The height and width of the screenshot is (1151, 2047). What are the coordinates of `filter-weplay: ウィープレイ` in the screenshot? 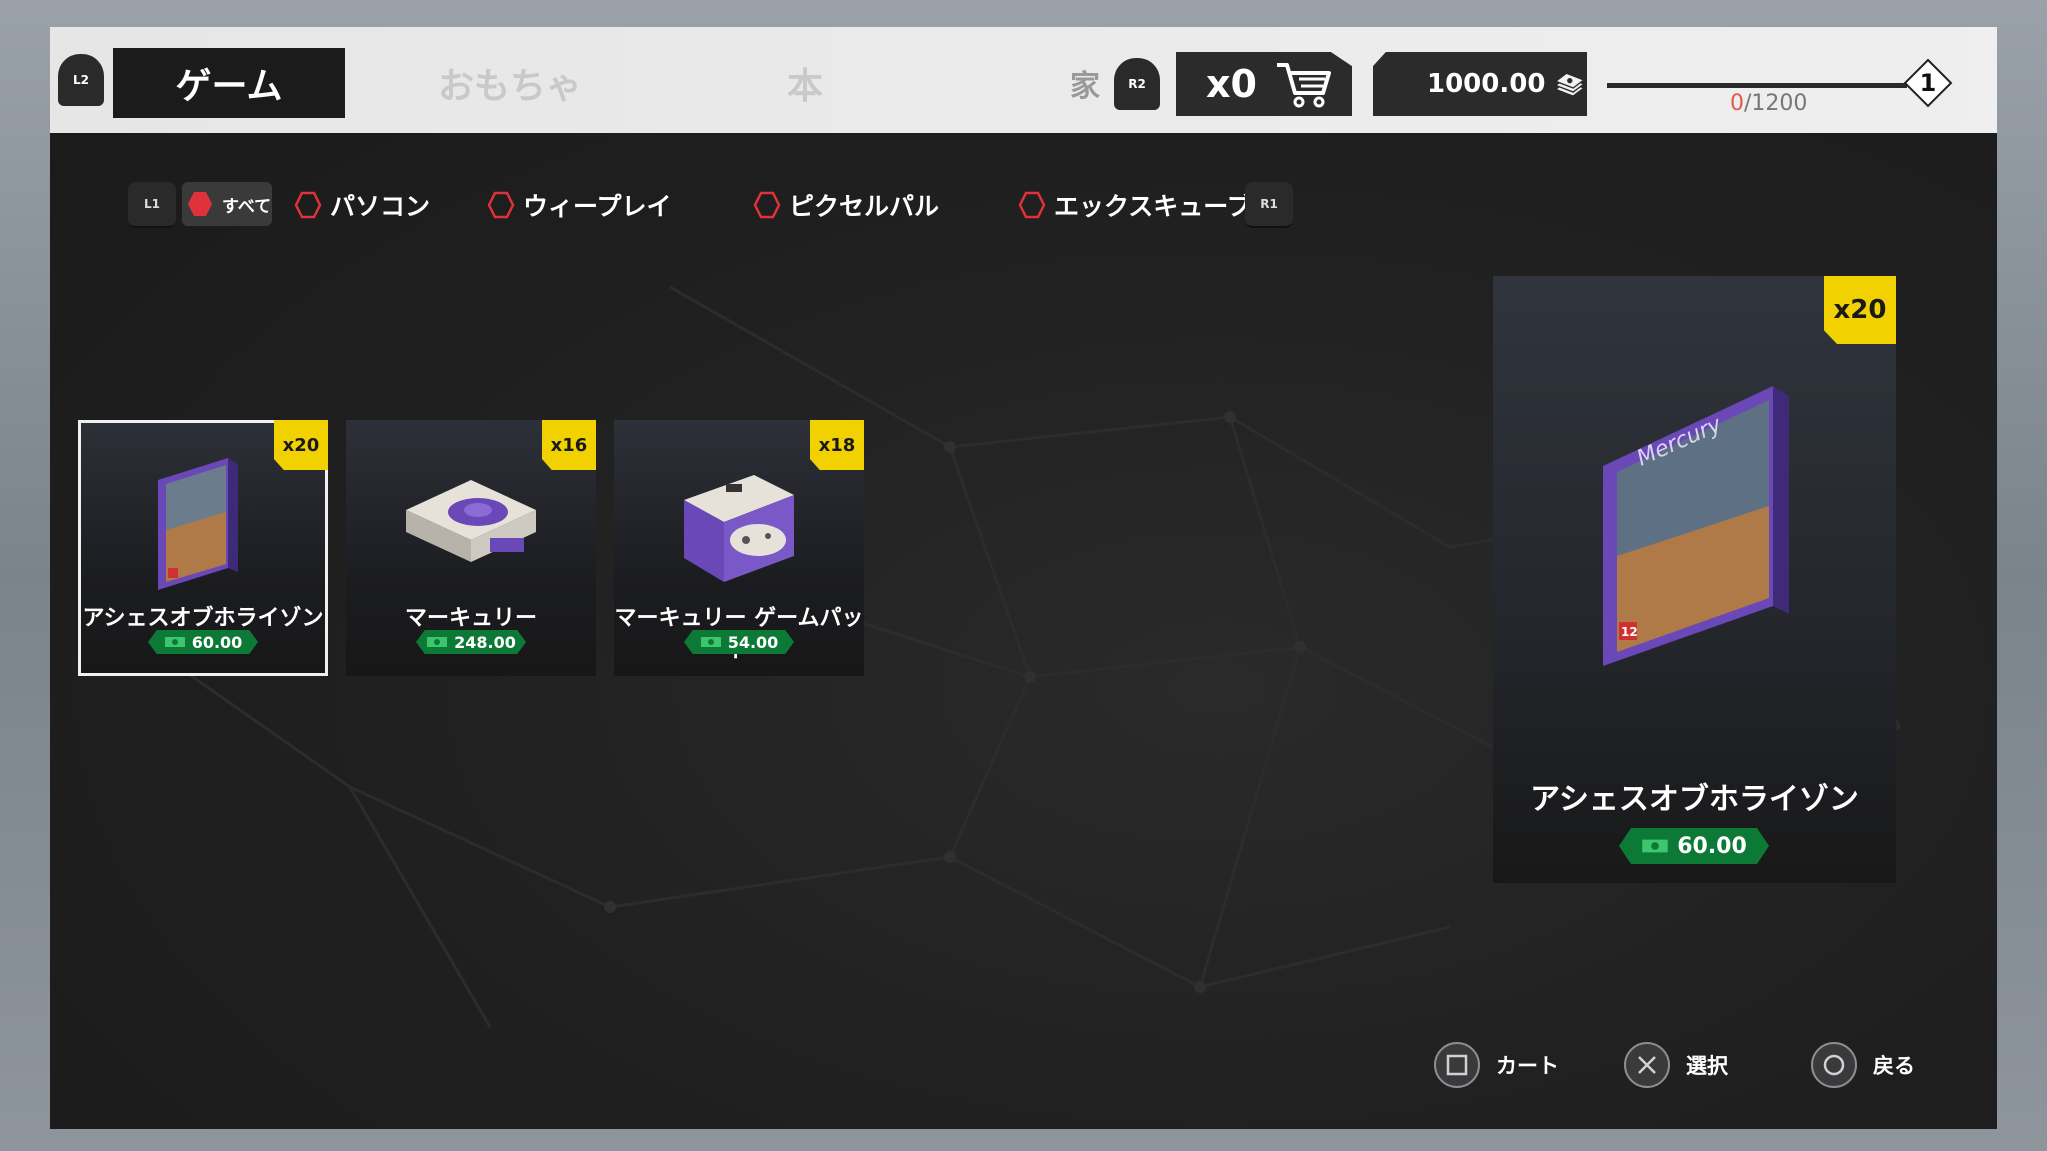 It's located at (579, 205).